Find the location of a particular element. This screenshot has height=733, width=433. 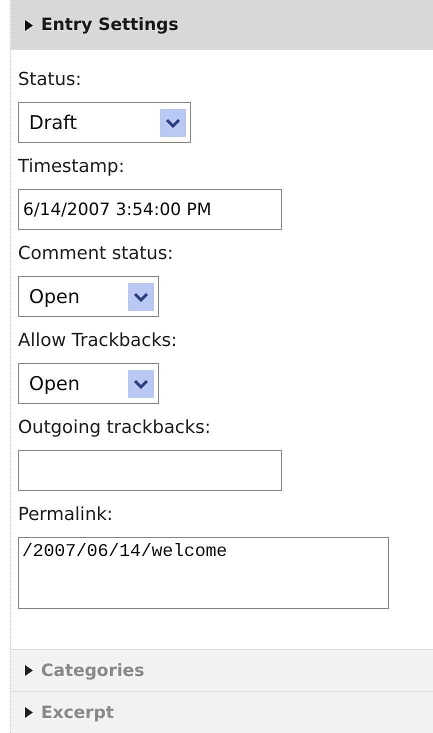

text-field is located at coordinates (150, 471).